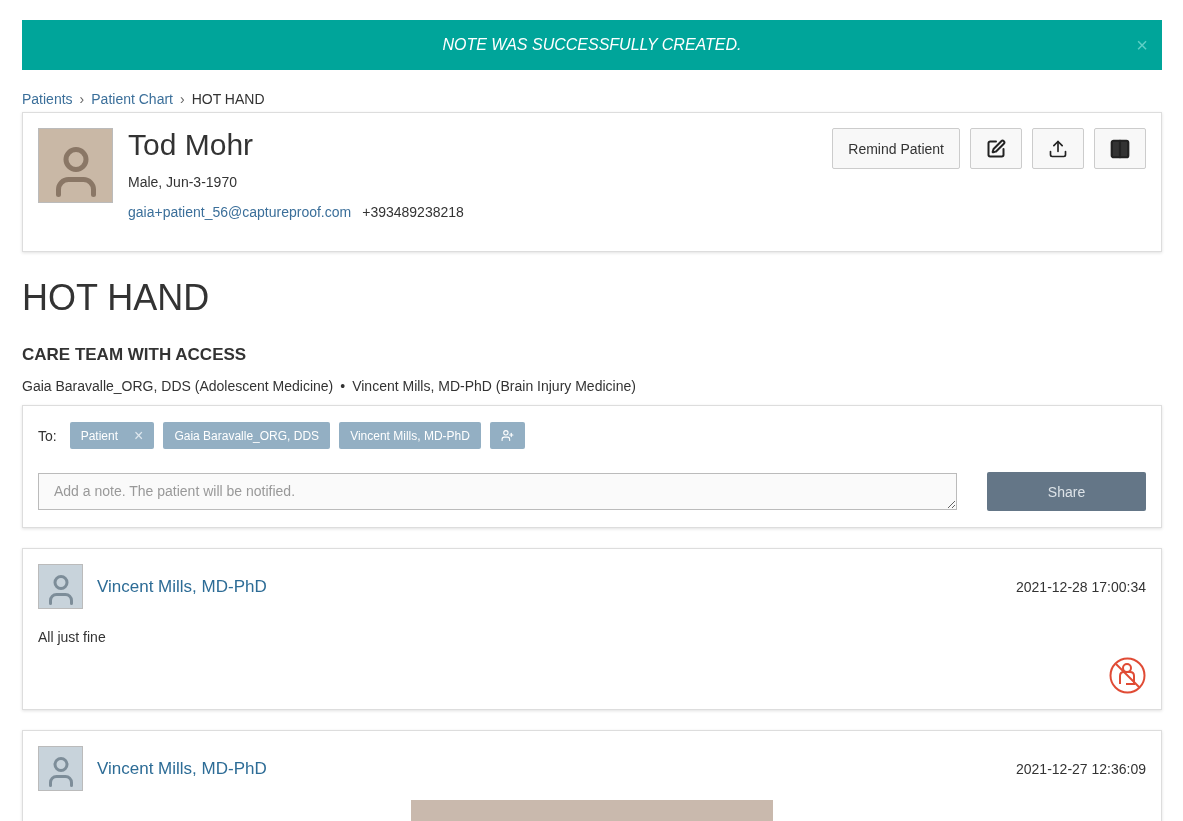  I want to click on share-button: Share, so click(1066, 491).